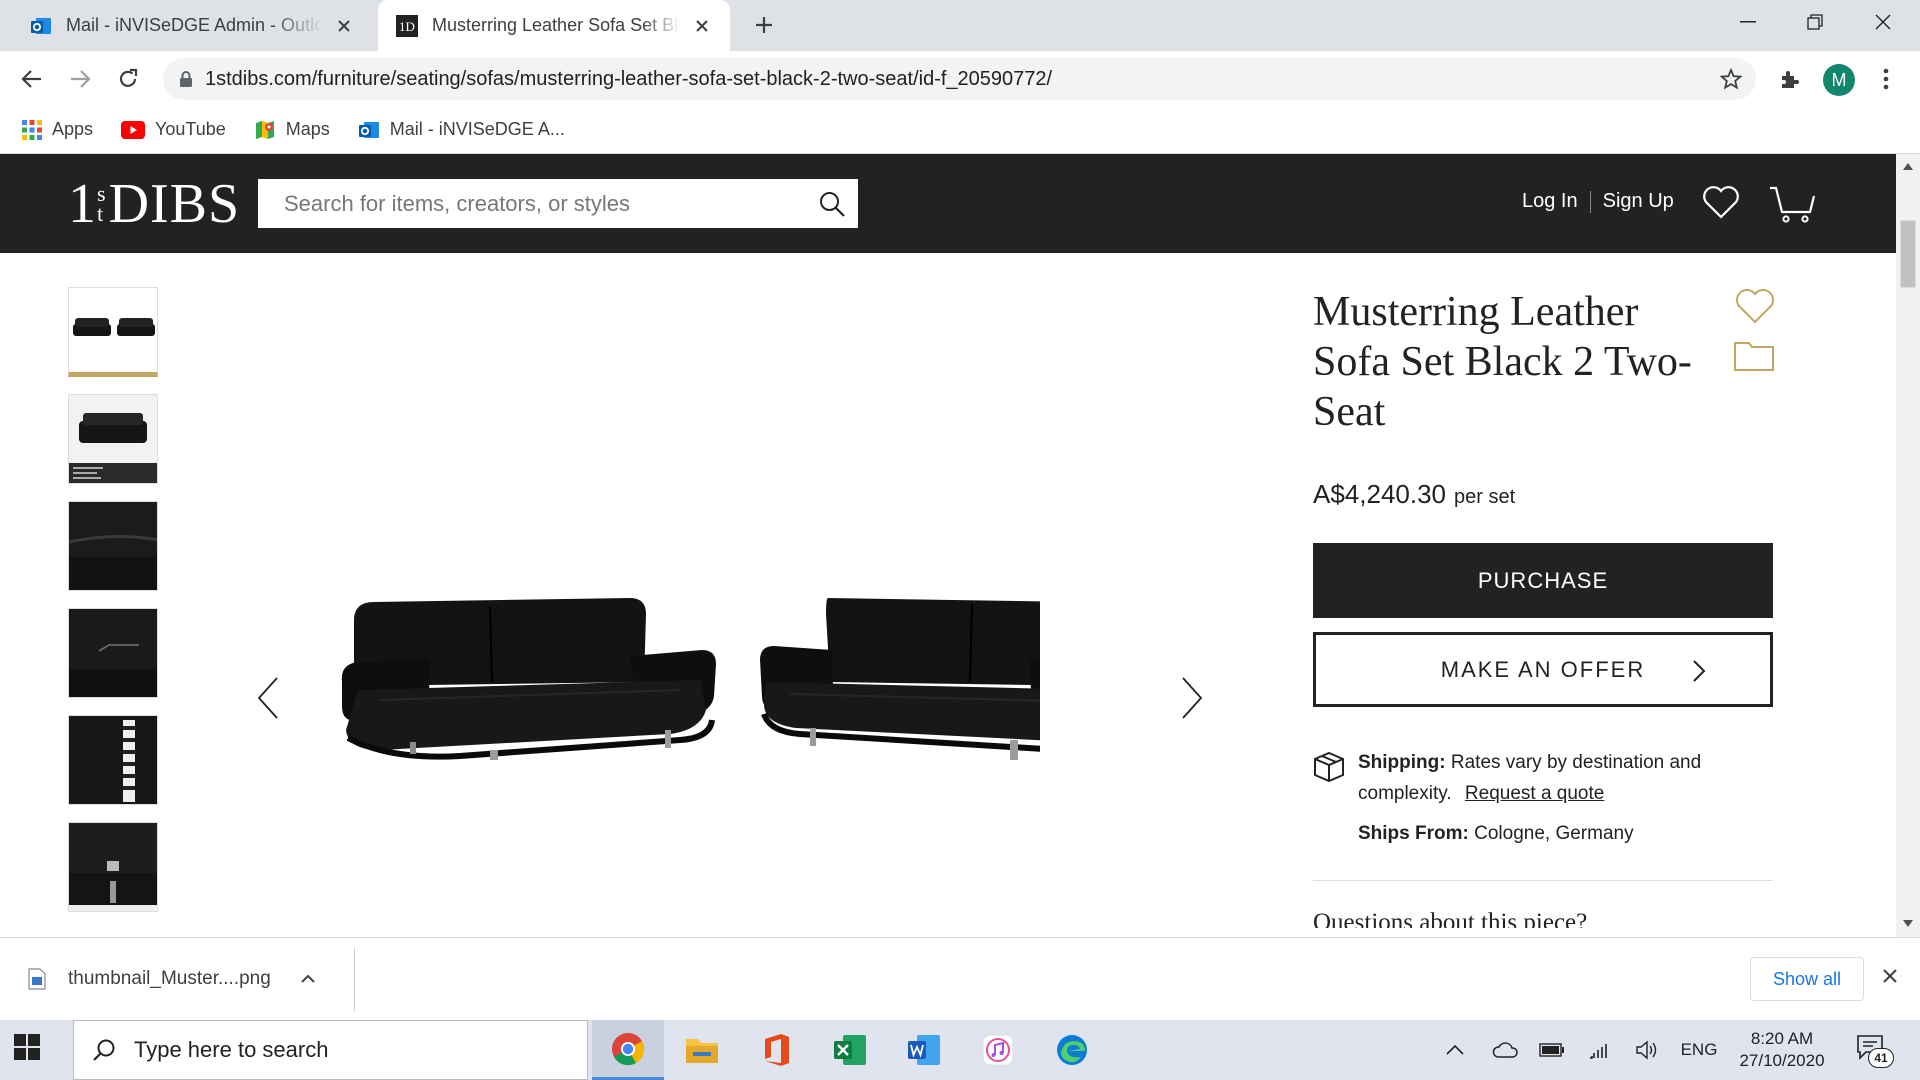 This screenshot has height=1080, width=1920. I want to click on excel-icon, so click(850, 1050).